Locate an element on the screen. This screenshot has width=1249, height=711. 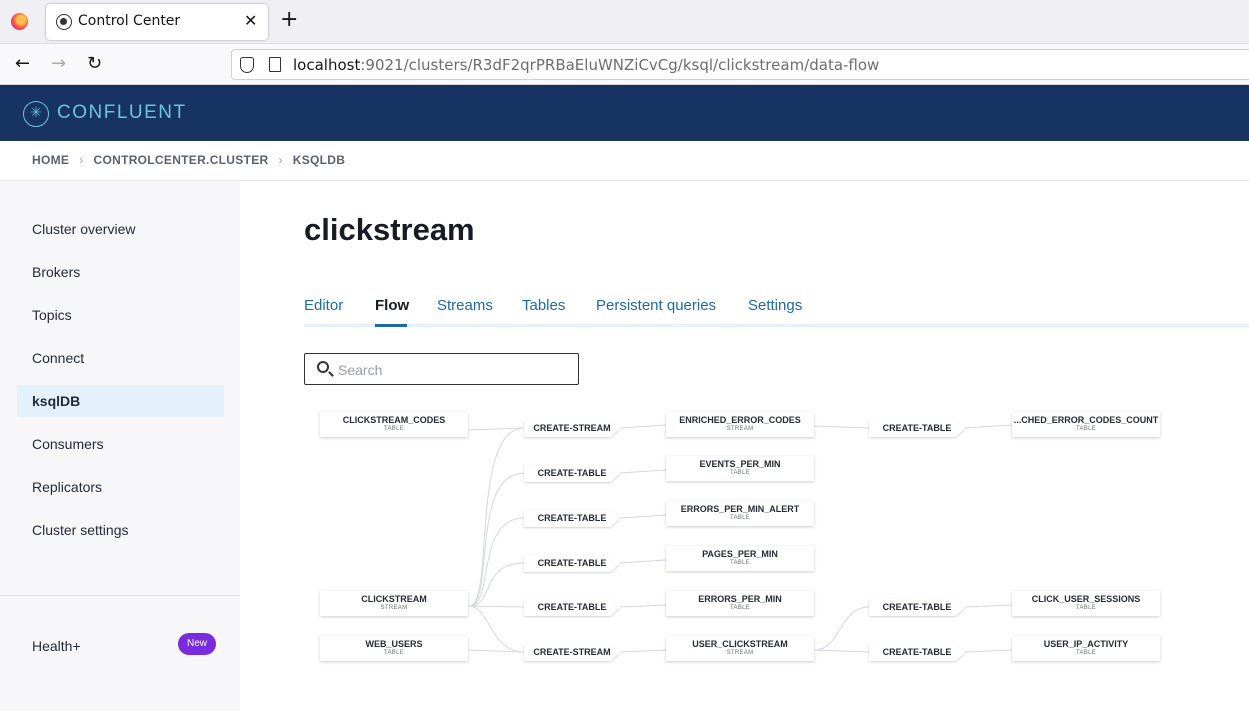
flow-node-errors-per-min: ERRORS_PER_MIN TABLE is located at coordinates (740, 603).